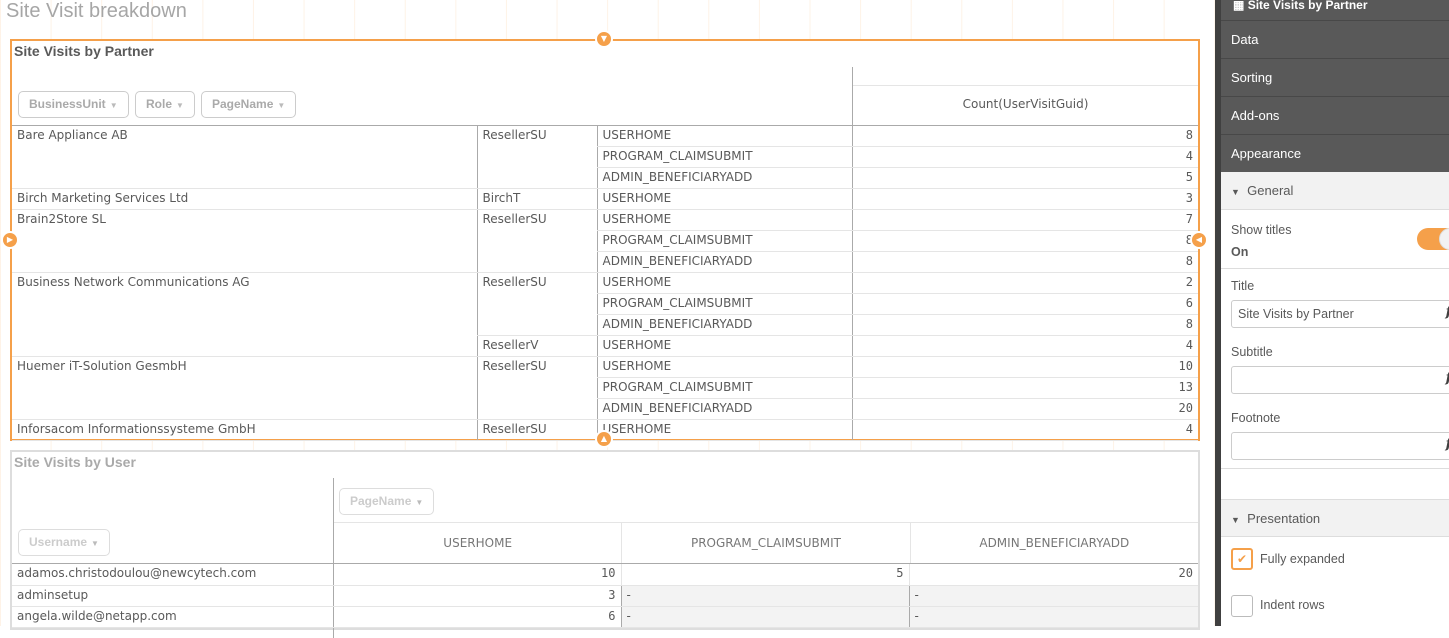 The image size is (1449, 638). What do you see at coordinates (476, 617) in the screenshot?
I see `value-cell: 6` at bounding box center [476, 617].